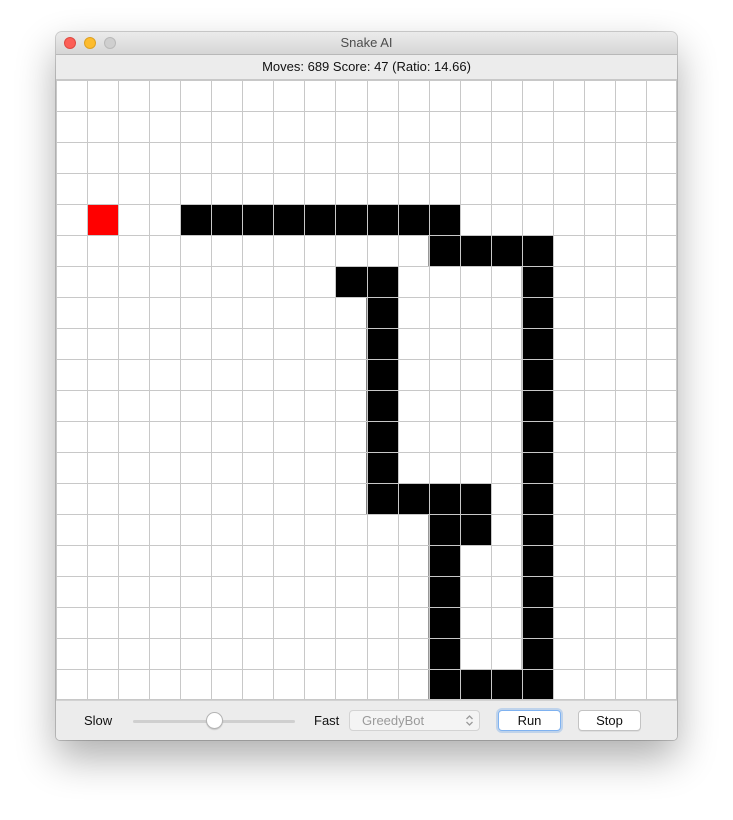 The width and height of the screenshot is (733, 820). I want to click on stop-button: Stop, so click(609, 720).